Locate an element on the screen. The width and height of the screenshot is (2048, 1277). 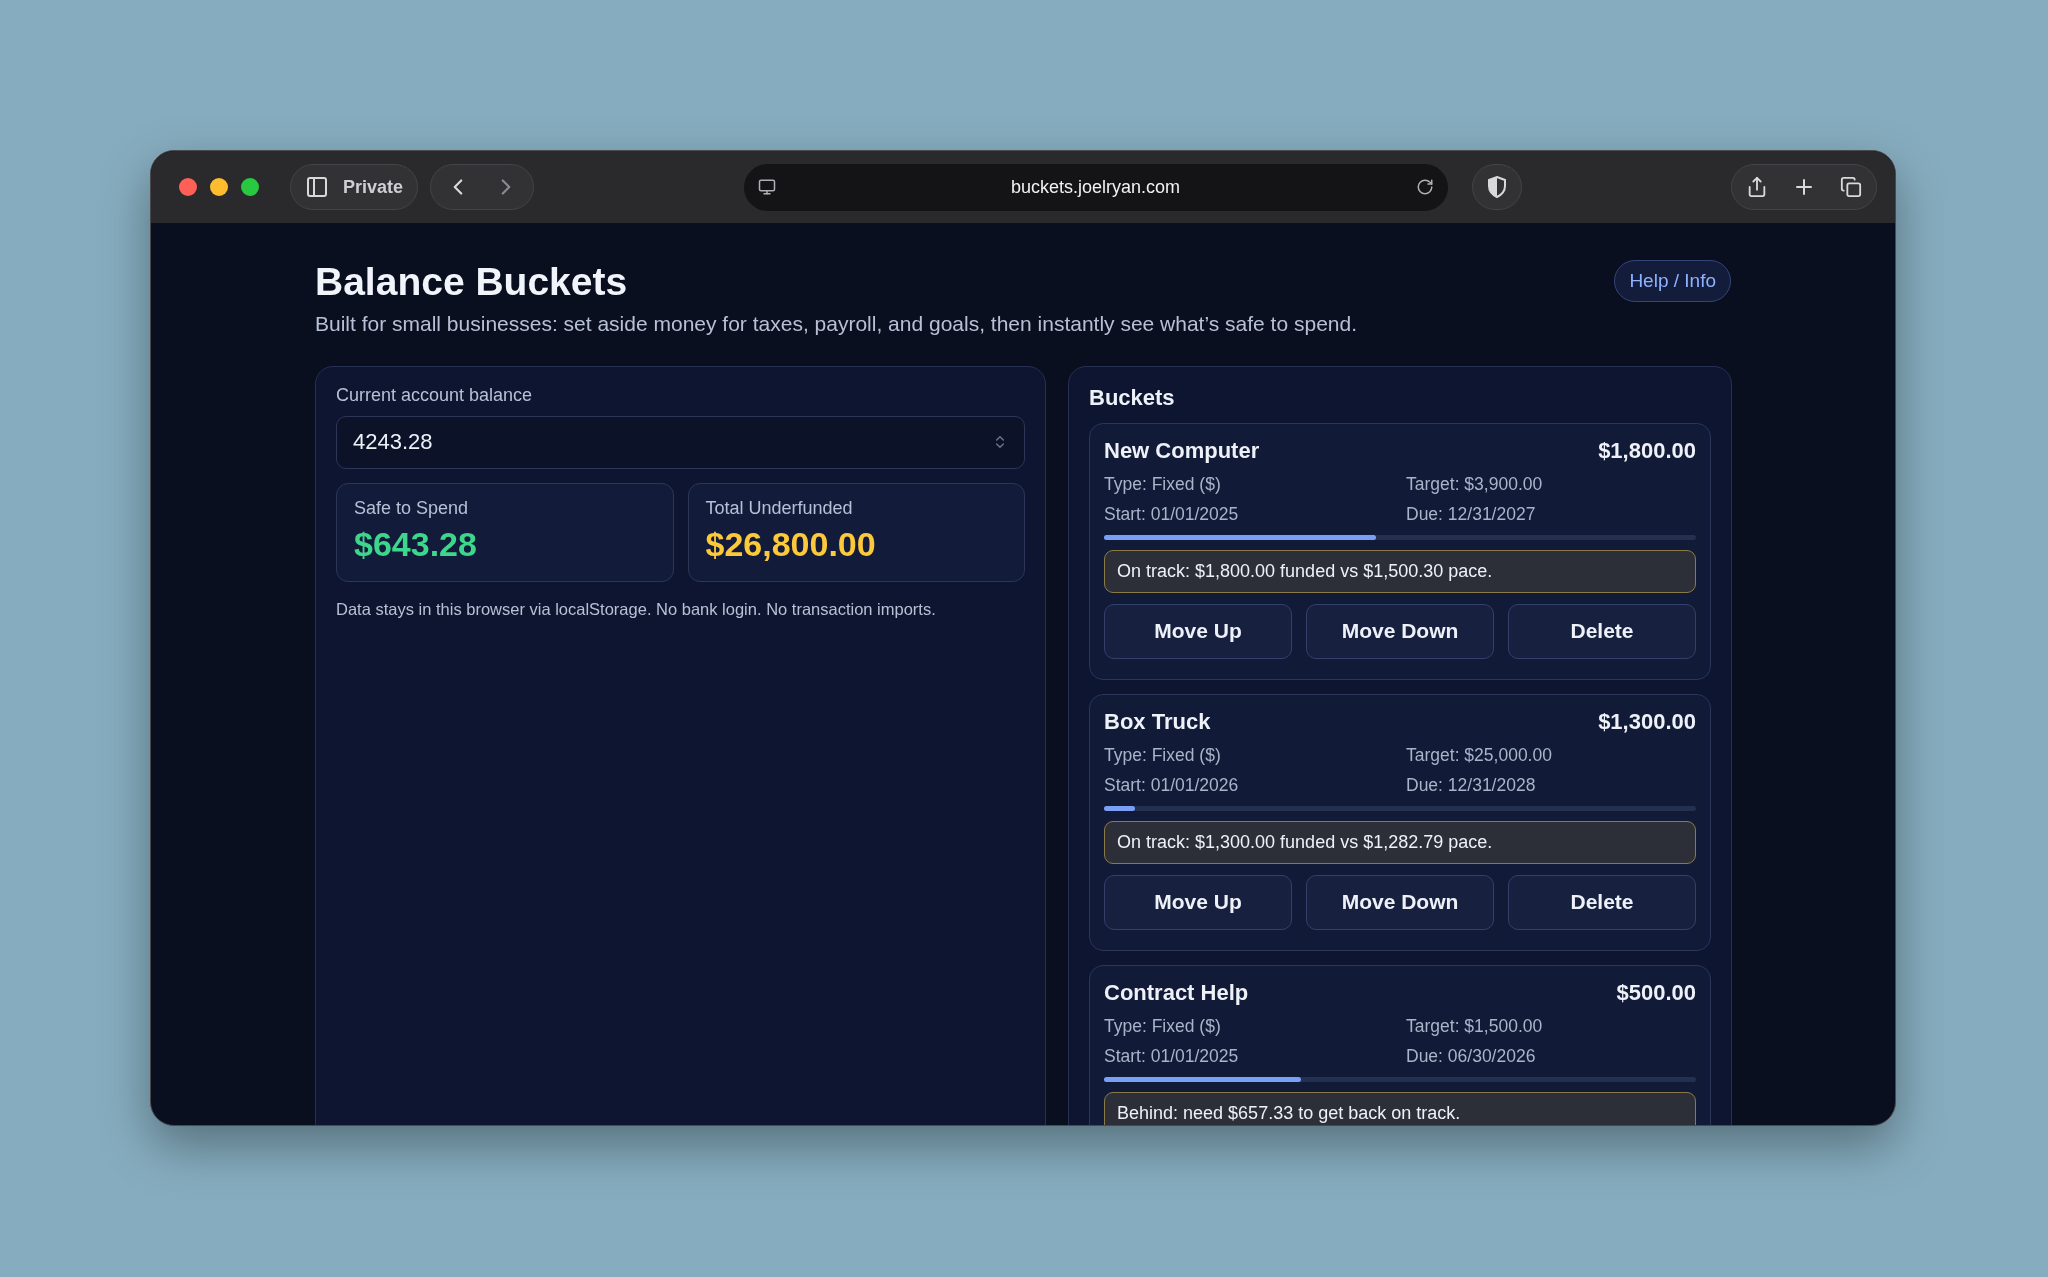
page-title: Balance Buckets is located at coordinates (472, 282).